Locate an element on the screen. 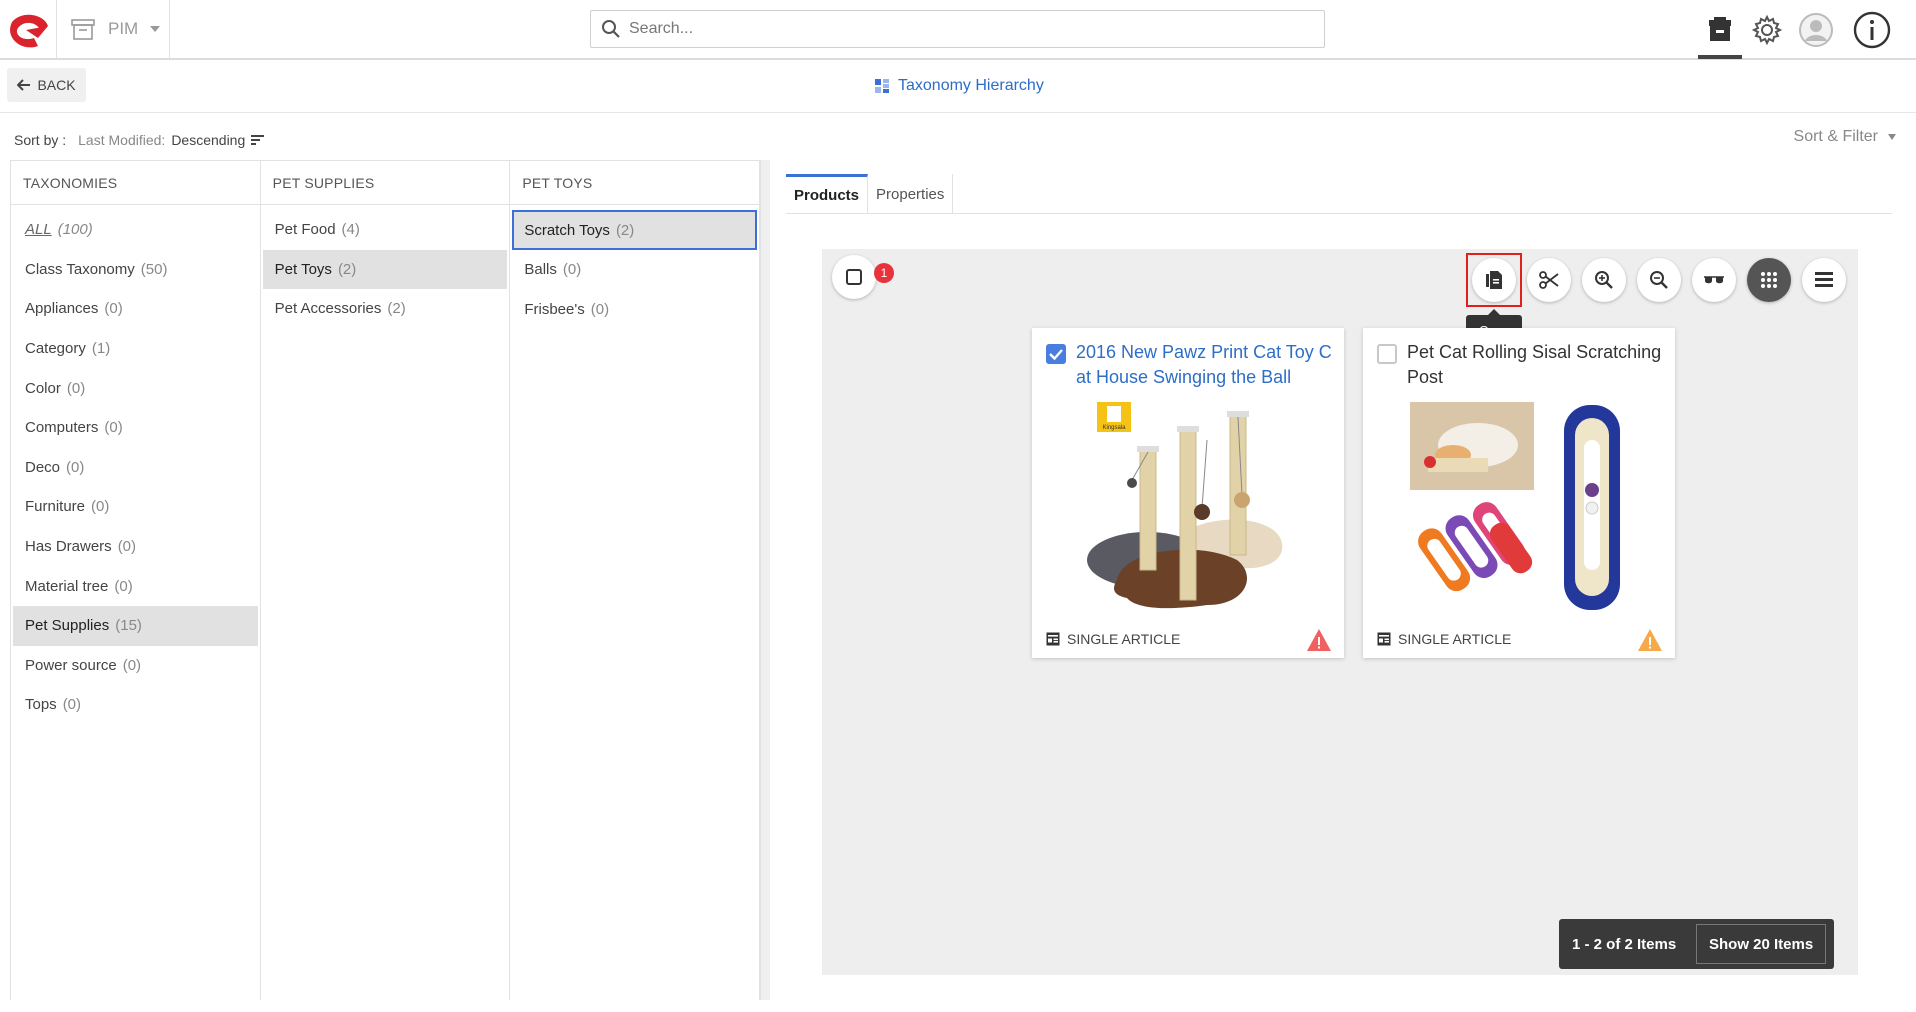 The height and width of the screenshot is (1012, 1916). list-view-button is located at coordinates (1824, 280).